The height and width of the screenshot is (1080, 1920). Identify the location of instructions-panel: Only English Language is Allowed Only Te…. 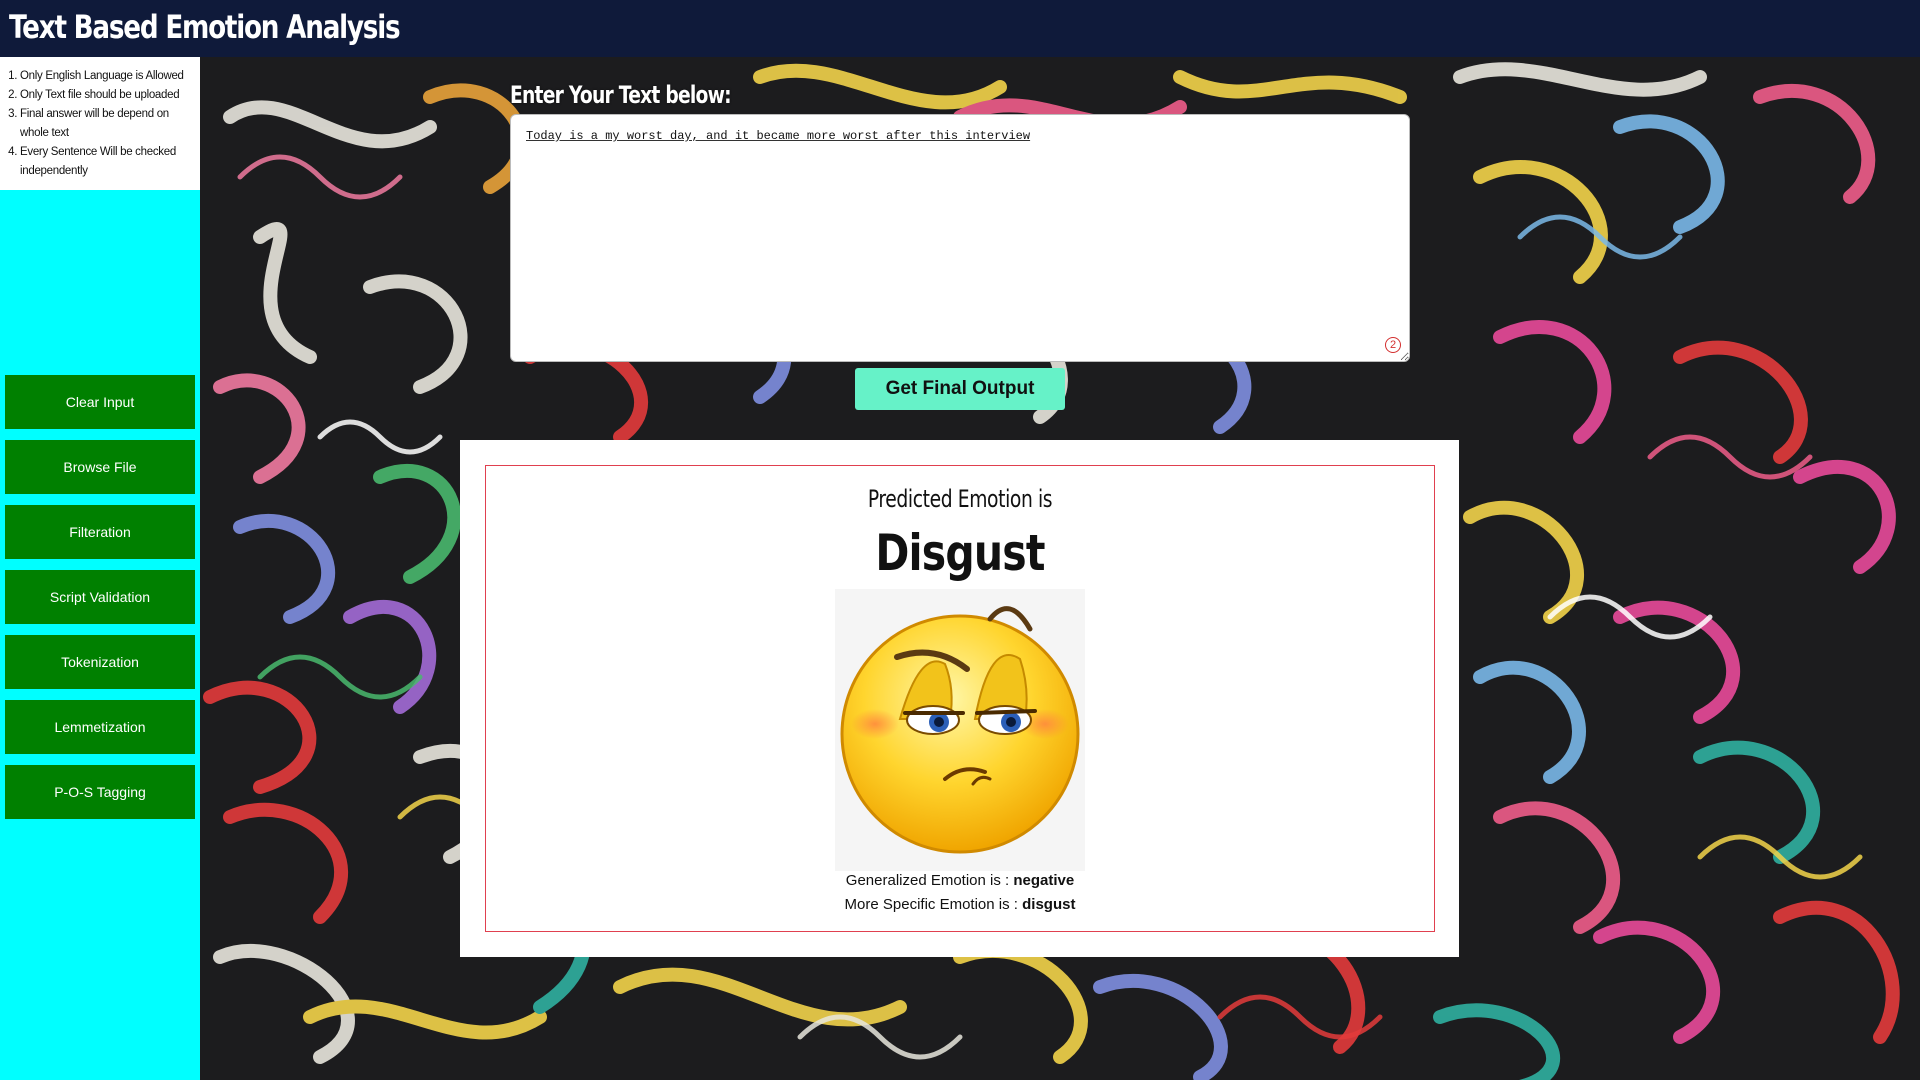
(100, 123).